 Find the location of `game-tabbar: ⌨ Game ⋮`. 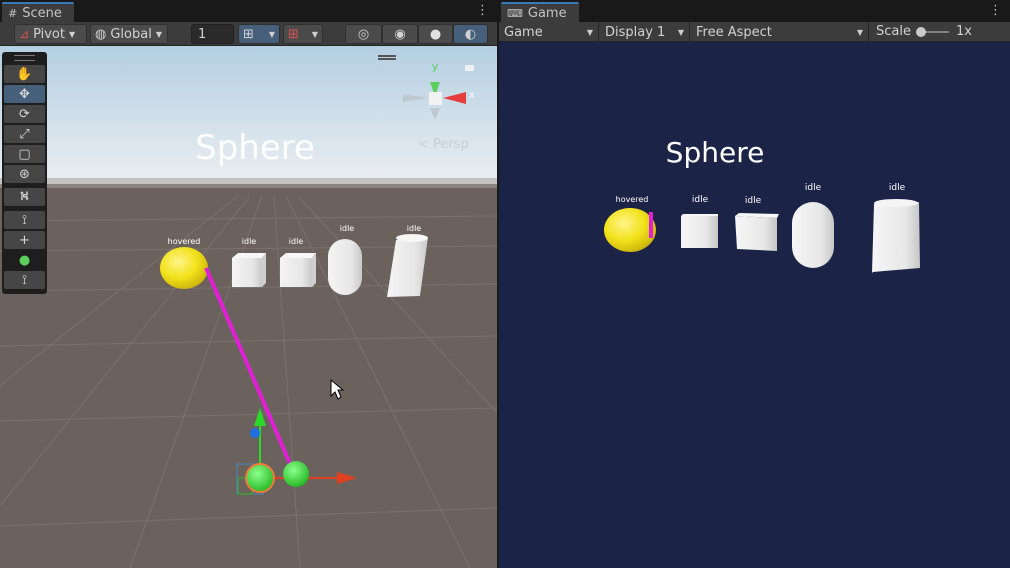

game-tabbar: ⌨ Game ⋮ is located at coordinates (754, 11).